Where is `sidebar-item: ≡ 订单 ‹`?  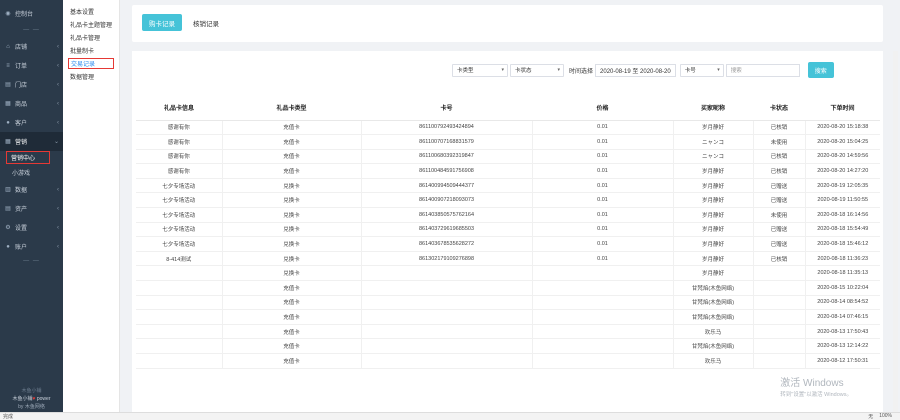
sidebar-item: ≡ 订单 ‹ is located at coordinates (31, 65).